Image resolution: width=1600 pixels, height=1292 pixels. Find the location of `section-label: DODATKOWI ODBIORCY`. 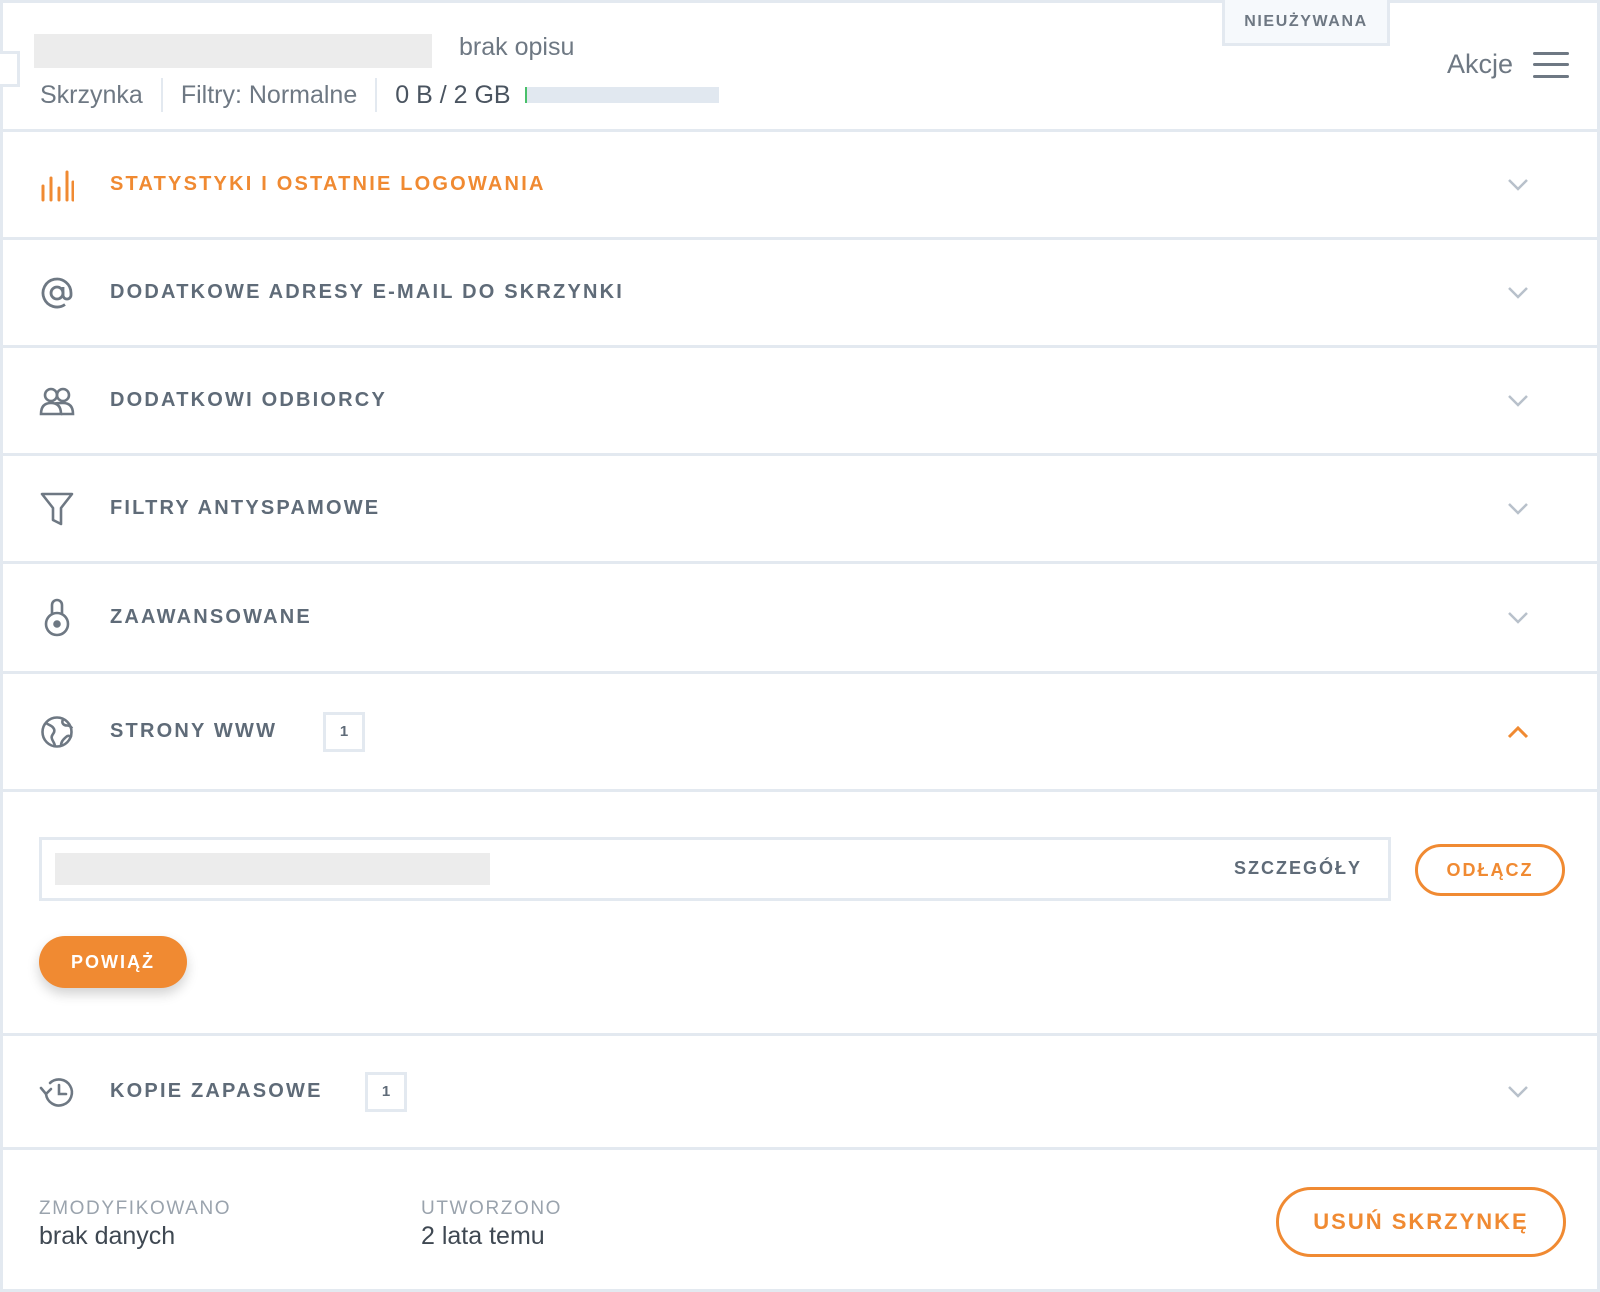

section-label: DODATKOWI ODBIORCY is located at coordinates (248, 400).